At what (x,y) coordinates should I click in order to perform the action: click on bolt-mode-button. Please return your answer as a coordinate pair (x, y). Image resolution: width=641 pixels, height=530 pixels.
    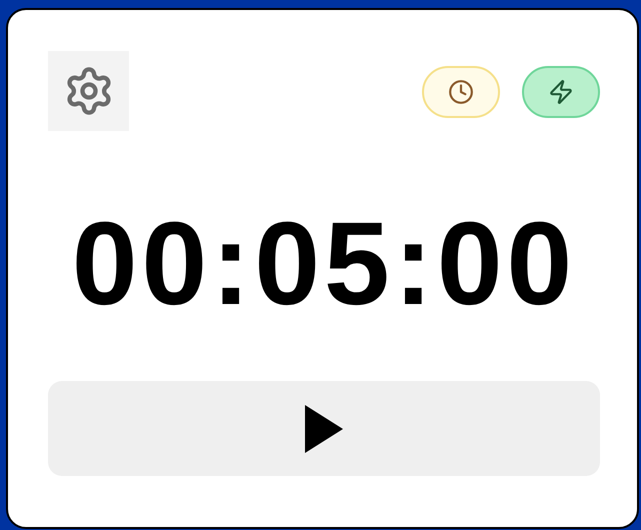
    Looking at the image, I should click on (561, 92).